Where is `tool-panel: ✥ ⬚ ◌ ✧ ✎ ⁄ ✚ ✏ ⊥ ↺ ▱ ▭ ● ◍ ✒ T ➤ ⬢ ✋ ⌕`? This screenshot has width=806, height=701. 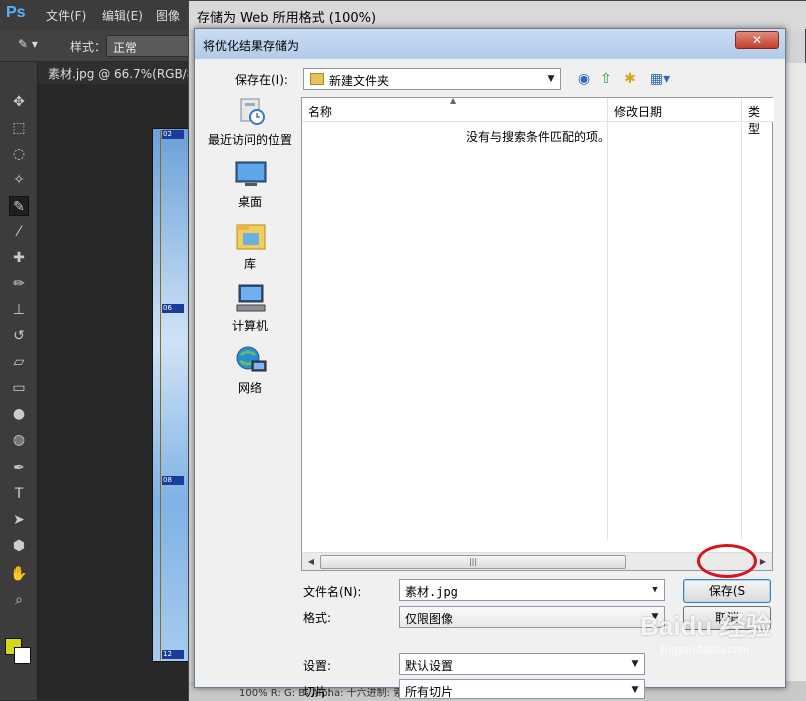 tool-panel: ✥ ⬚ ◌ ✧ ✎ ⁄ ✚ ✏ ⊥ ↺ ▱ ▭ ● ◍ ✒ T ➤ ⬢ ✋ ⌕ is located at coordinates (19, 381).